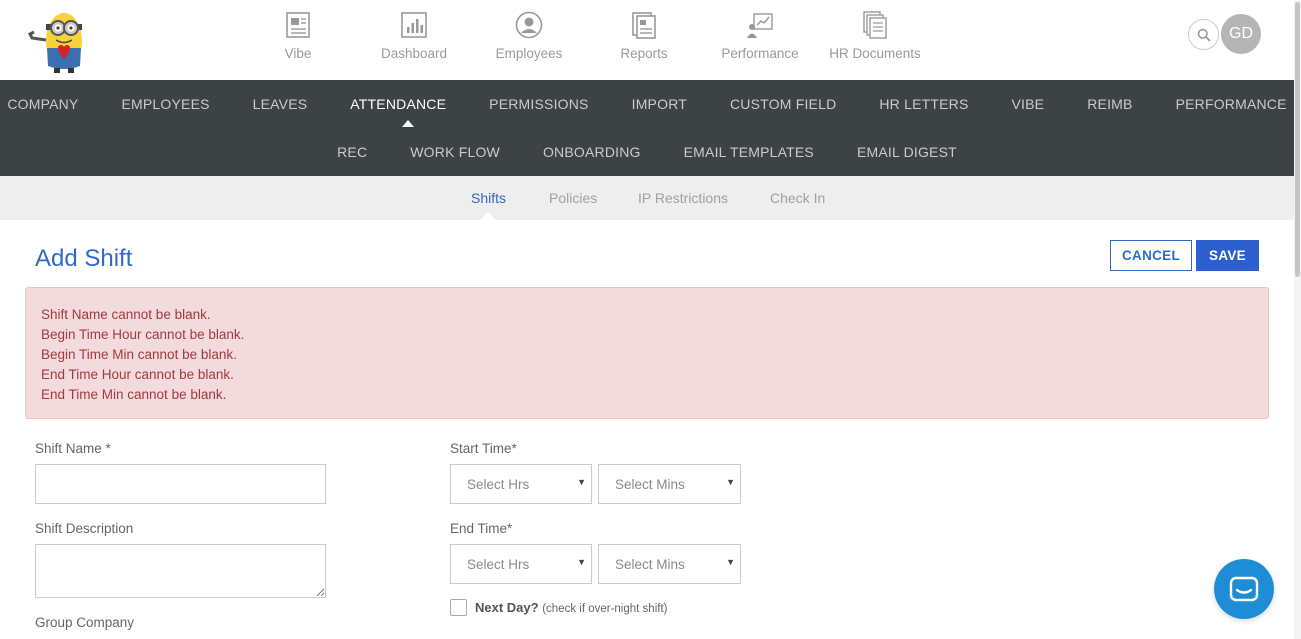 This screenshot has height=639, width=1301. What do you see at coordinates (924, 104) in the screenshot?
I see `menu-item-hr-letters: HR LETTERS` at bounding box center [924, 104].